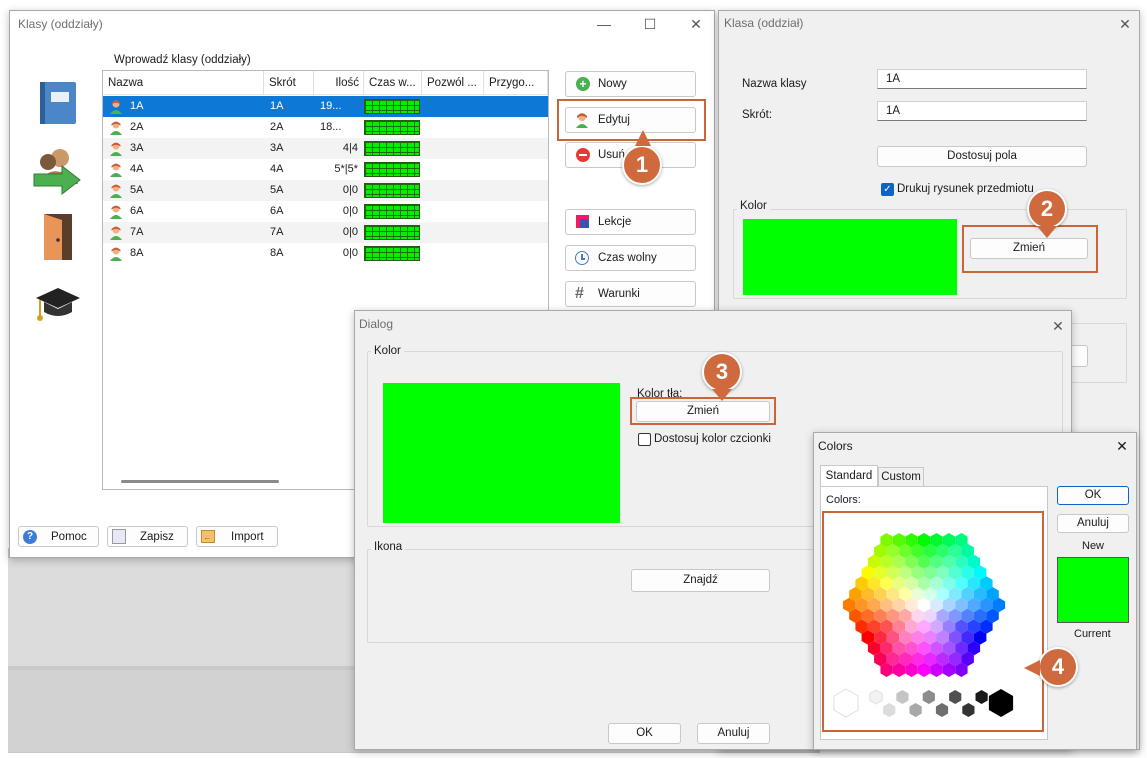  Describe the element at coordinates (58, 103) in the screenshot. I see `book-icon` at that location.